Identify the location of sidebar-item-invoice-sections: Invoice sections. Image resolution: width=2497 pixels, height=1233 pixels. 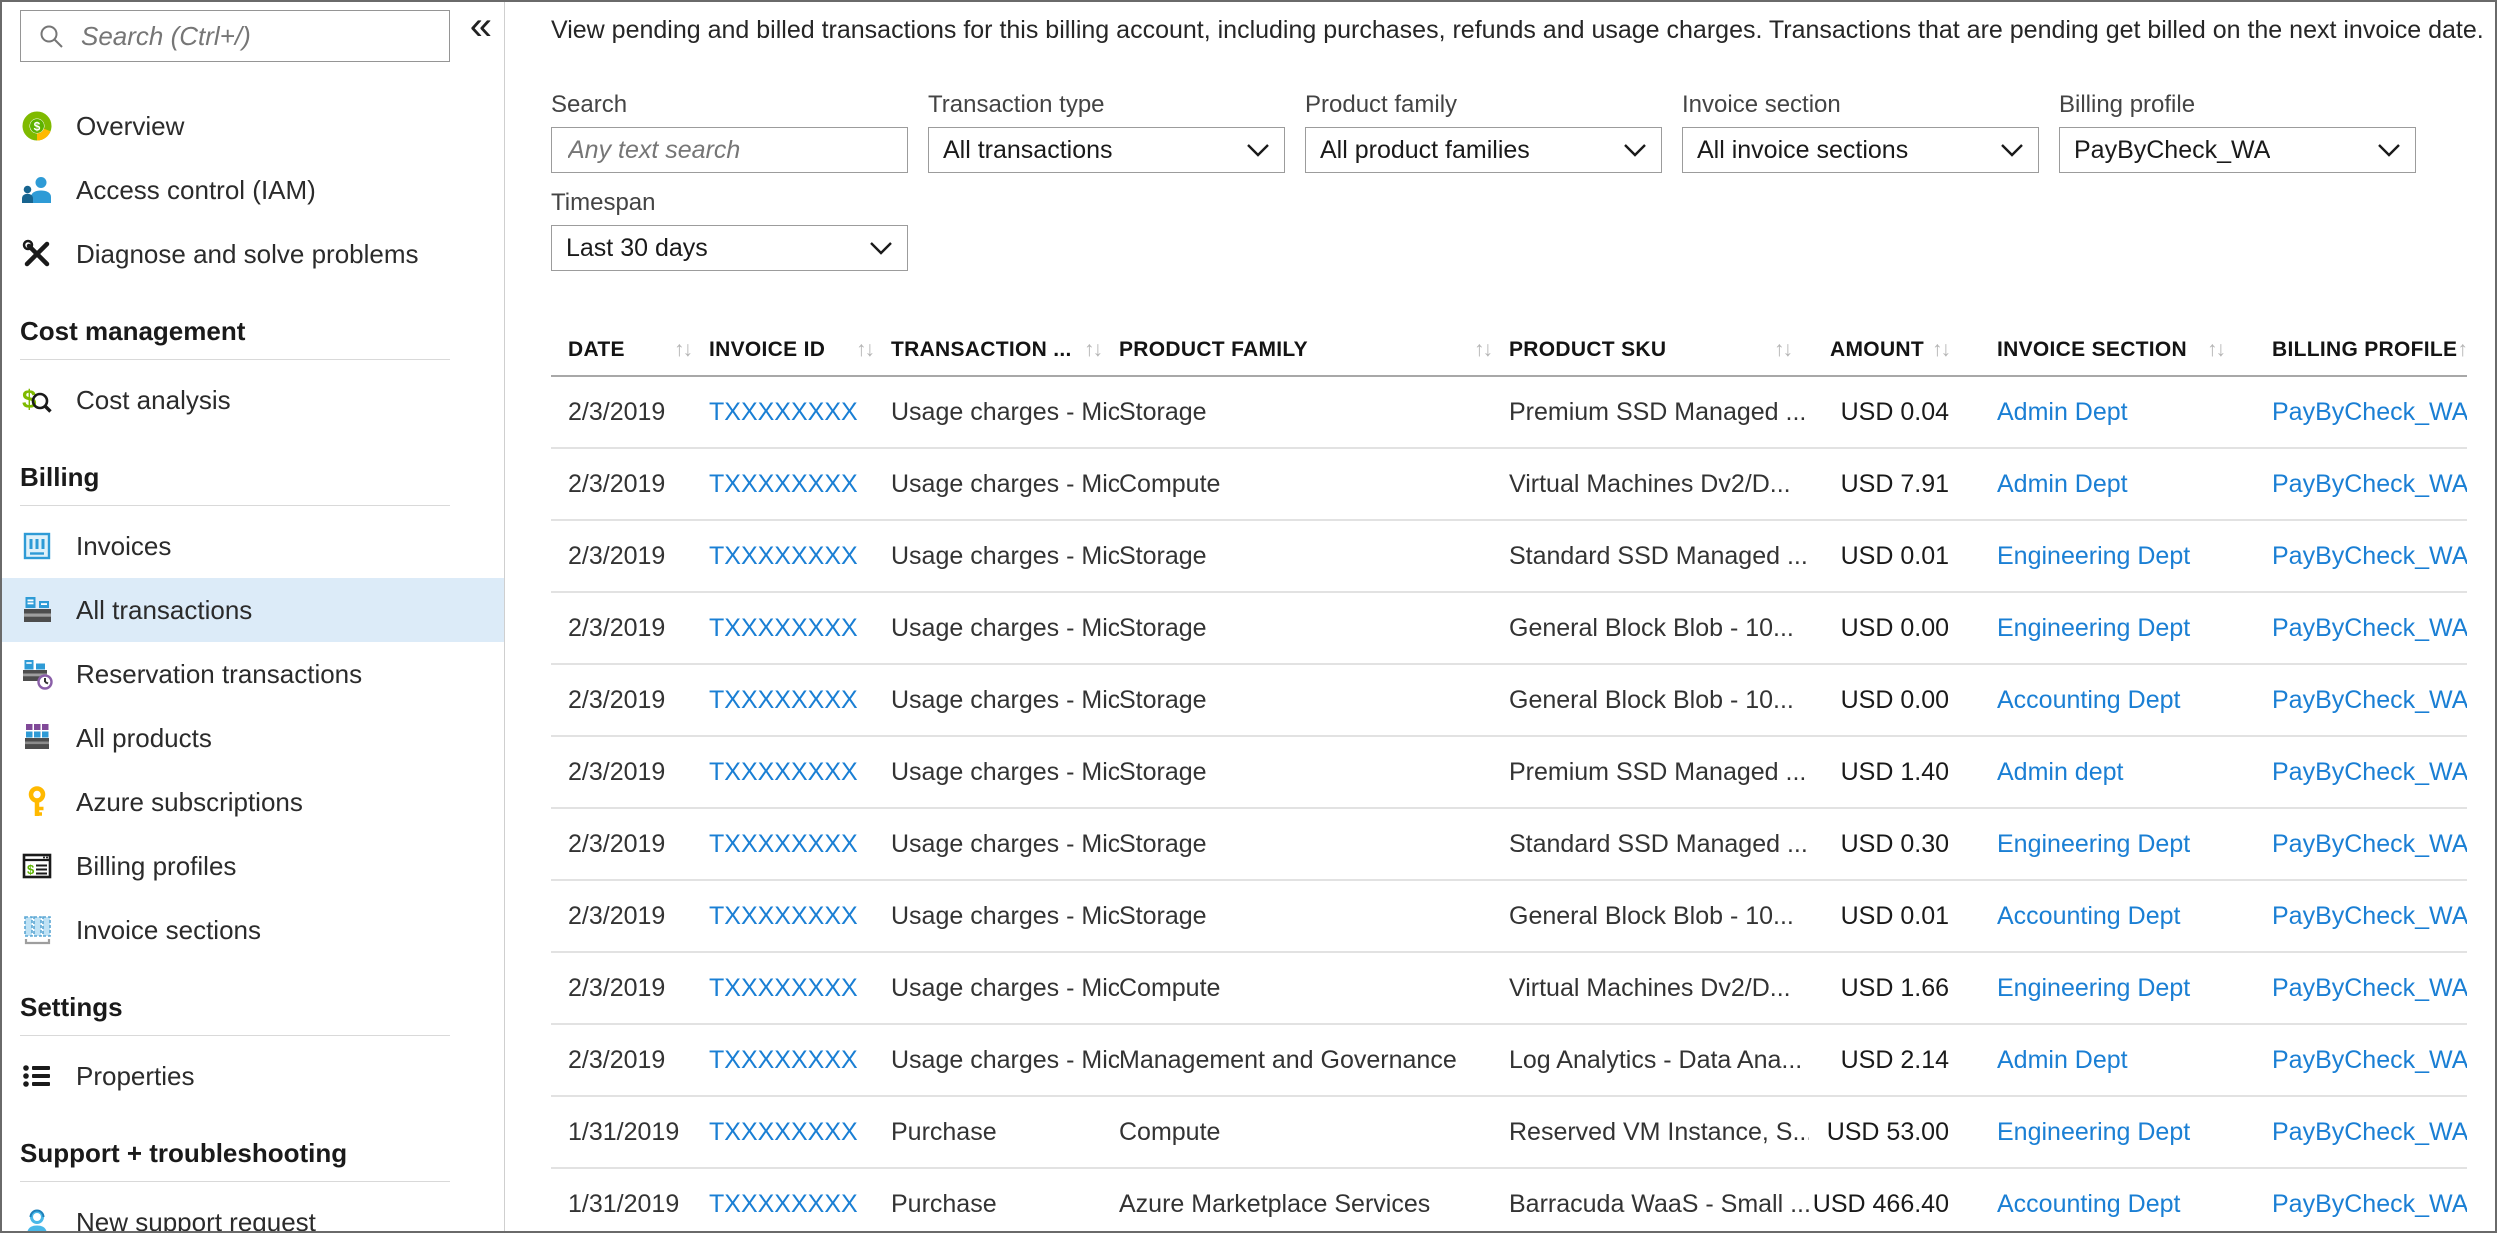
(253, 930).